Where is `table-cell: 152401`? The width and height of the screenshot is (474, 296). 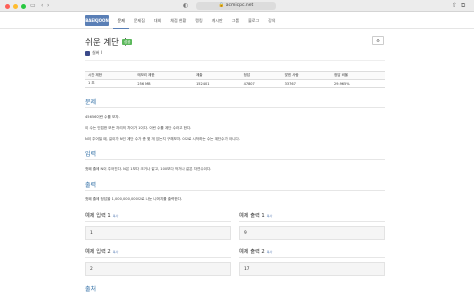 table-cell: 152401 is located at coordinates (217, 83).